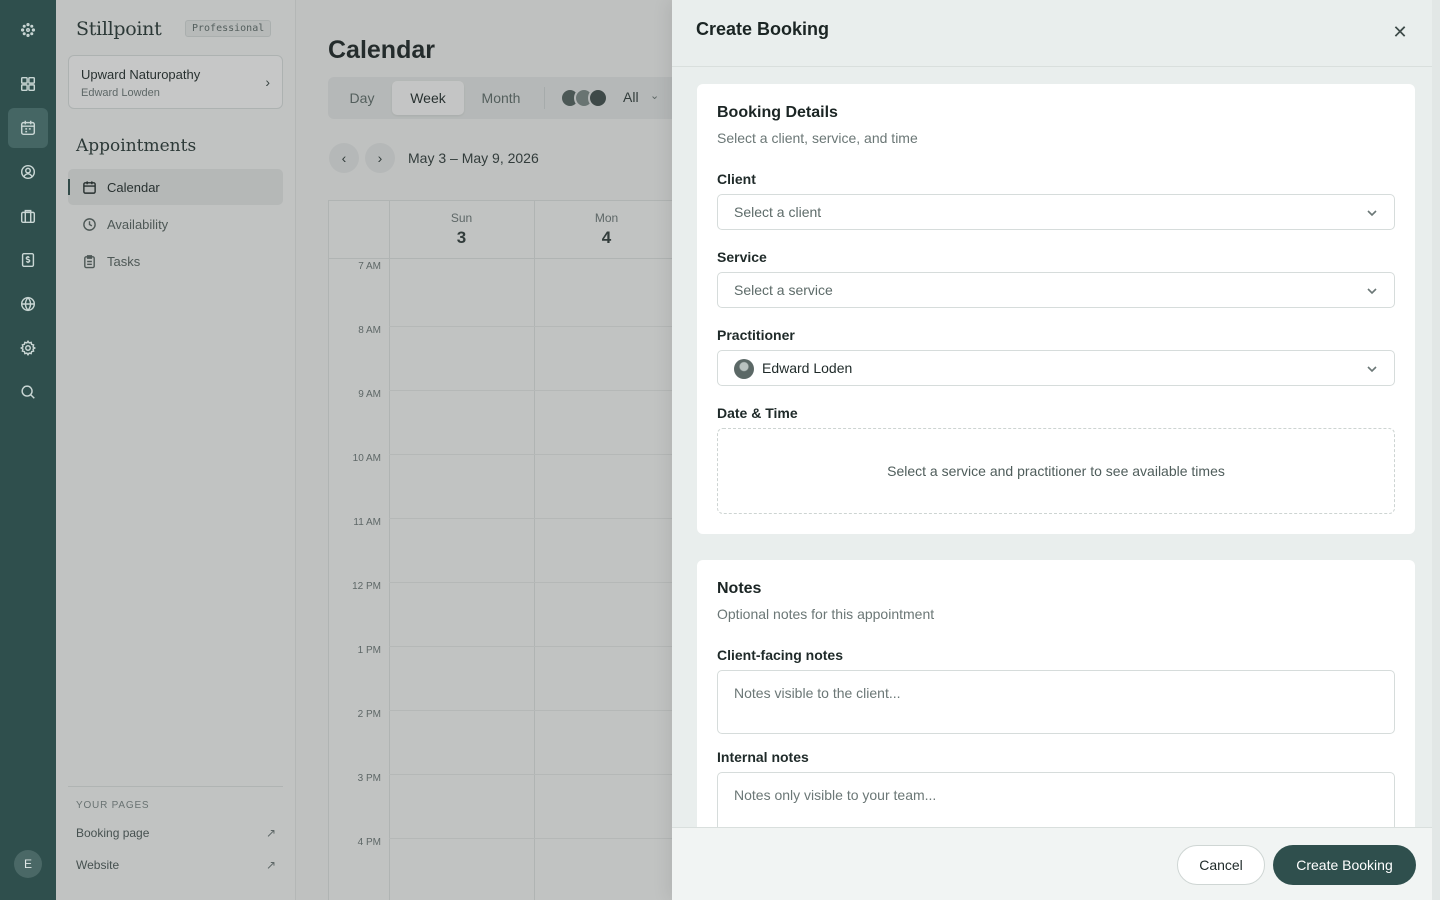 The image size is (1440, 900). I want to click on card-subtitle: Select a client, service, and time, so click(817, 138).